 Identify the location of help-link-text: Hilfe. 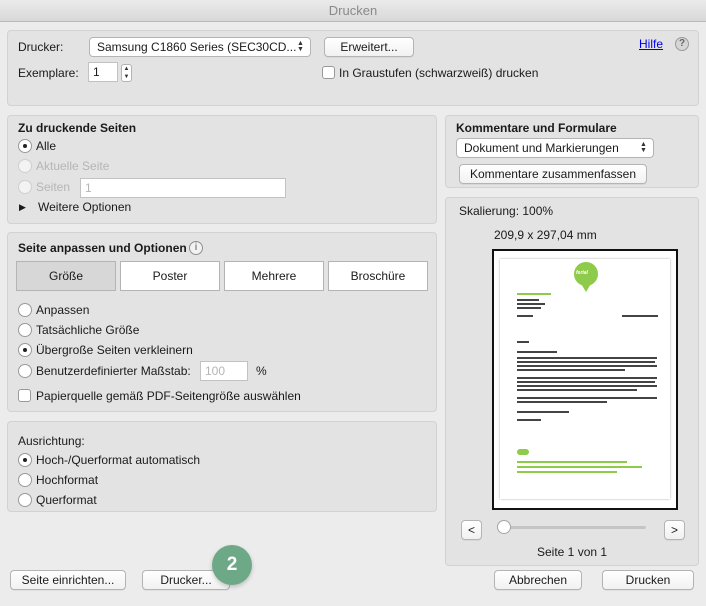
(651, 44).